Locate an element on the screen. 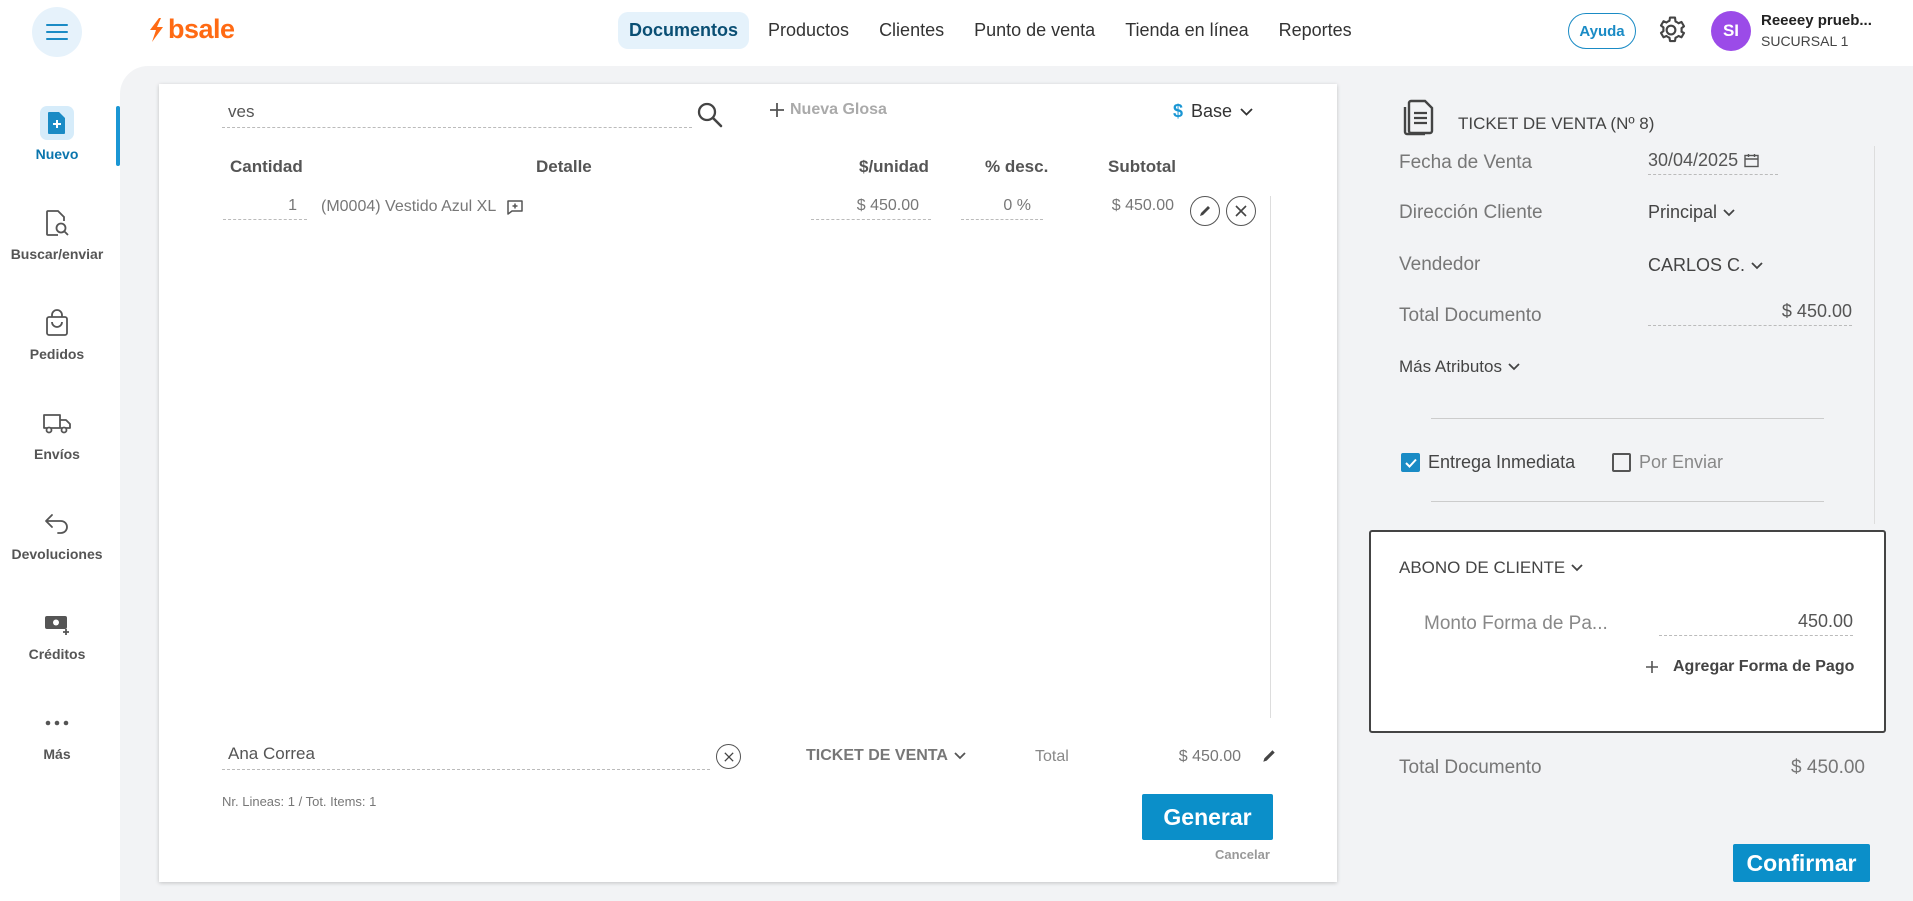 The width and height of the screenshot is (1913, 901). sidebar-label: Pedidos is located at coordinates (57, 354).